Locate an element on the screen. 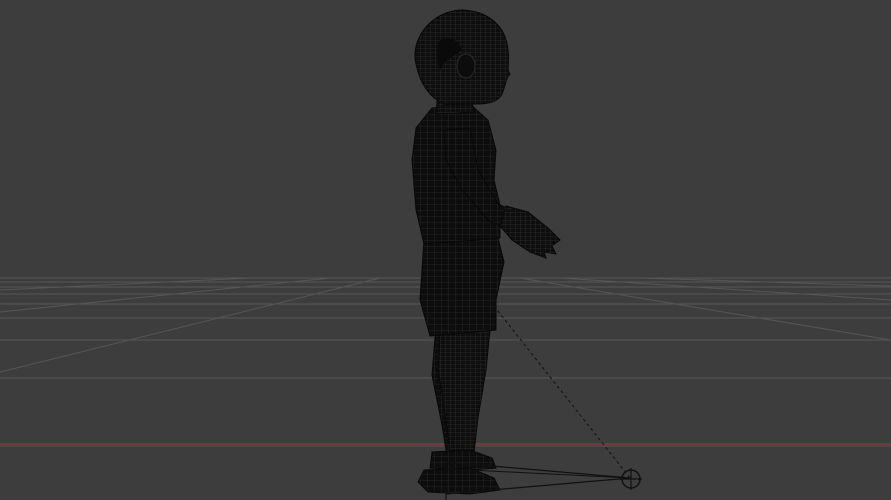 The image size is (891, 500). ear is located at coordinates (466, 66).